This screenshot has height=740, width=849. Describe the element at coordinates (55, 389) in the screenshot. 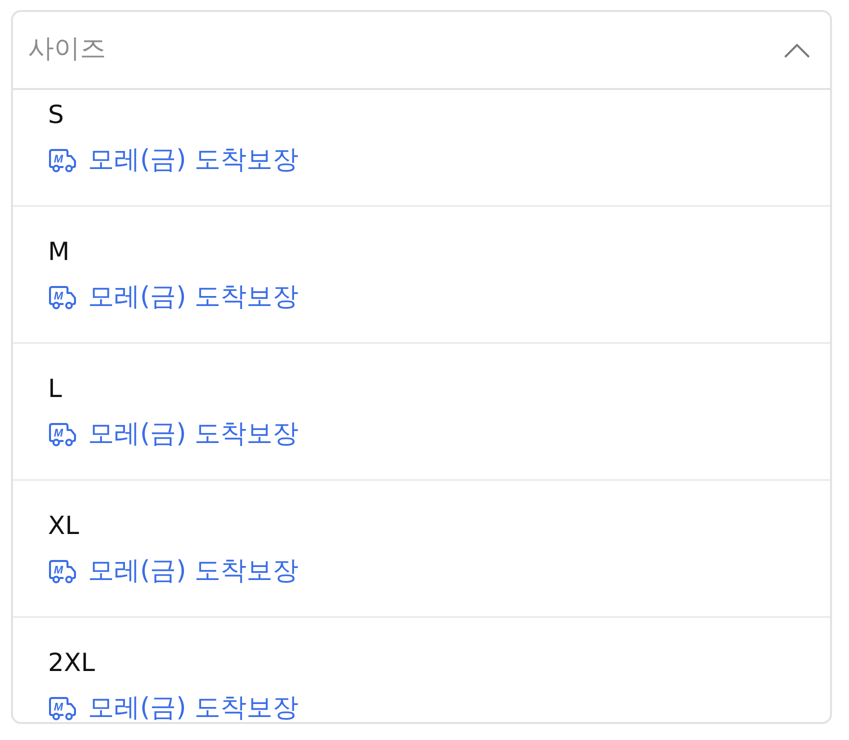

I see `size-label: L` at that location.